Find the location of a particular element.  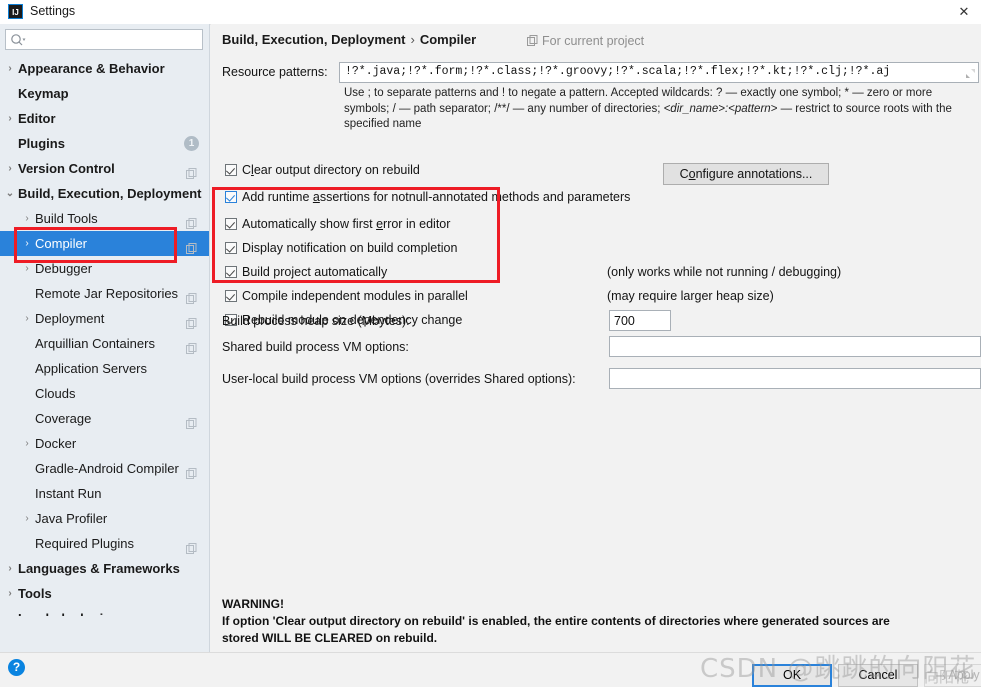

sidebar-item-tools: › Tools is located at coordinates (104, 593).